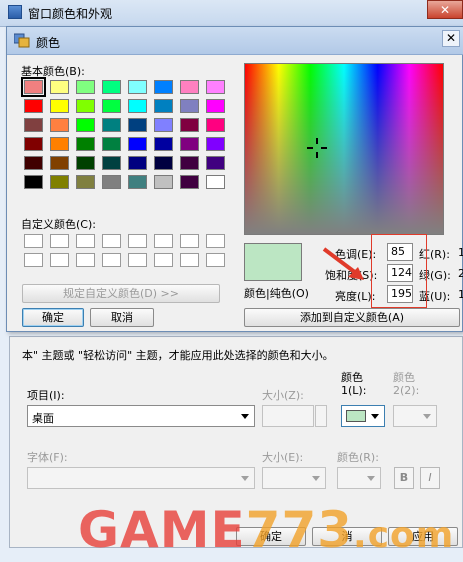  I want to click on outer-title-bar: 窗口颜色和外观 ✕, so click(231, 13).